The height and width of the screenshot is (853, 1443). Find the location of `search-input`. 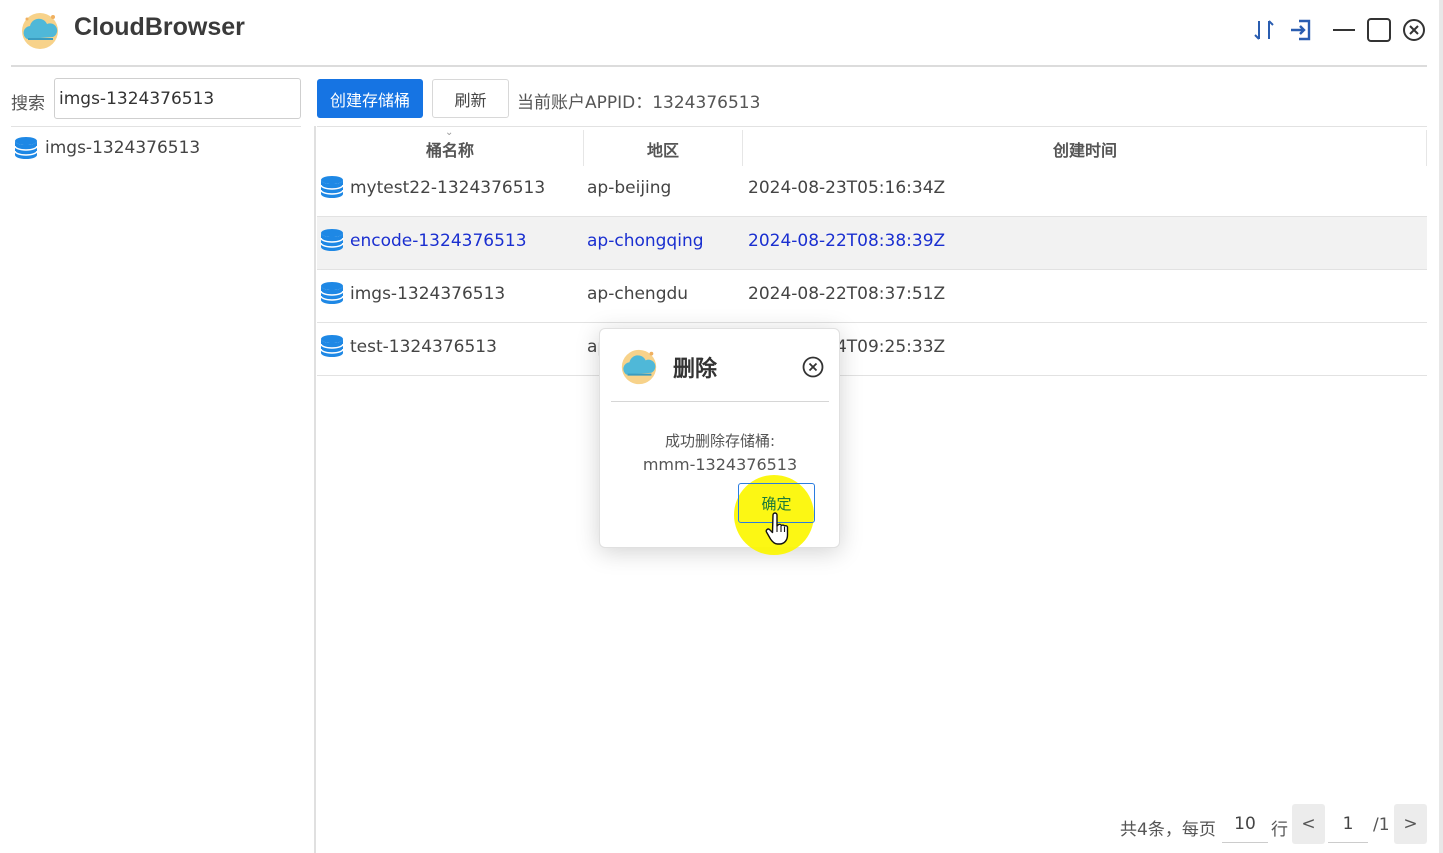

search-input is located at coordinates (177, 98).